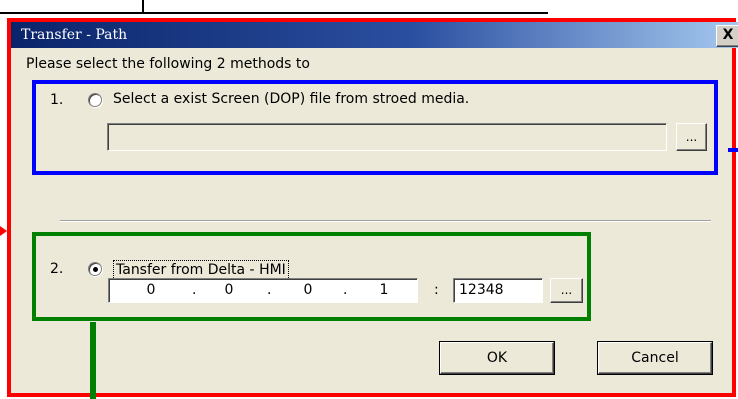  What do you see at coordinates (481, 290) in the screenshot?
I see `port-value: 12348` at bounding box center [481, 290].